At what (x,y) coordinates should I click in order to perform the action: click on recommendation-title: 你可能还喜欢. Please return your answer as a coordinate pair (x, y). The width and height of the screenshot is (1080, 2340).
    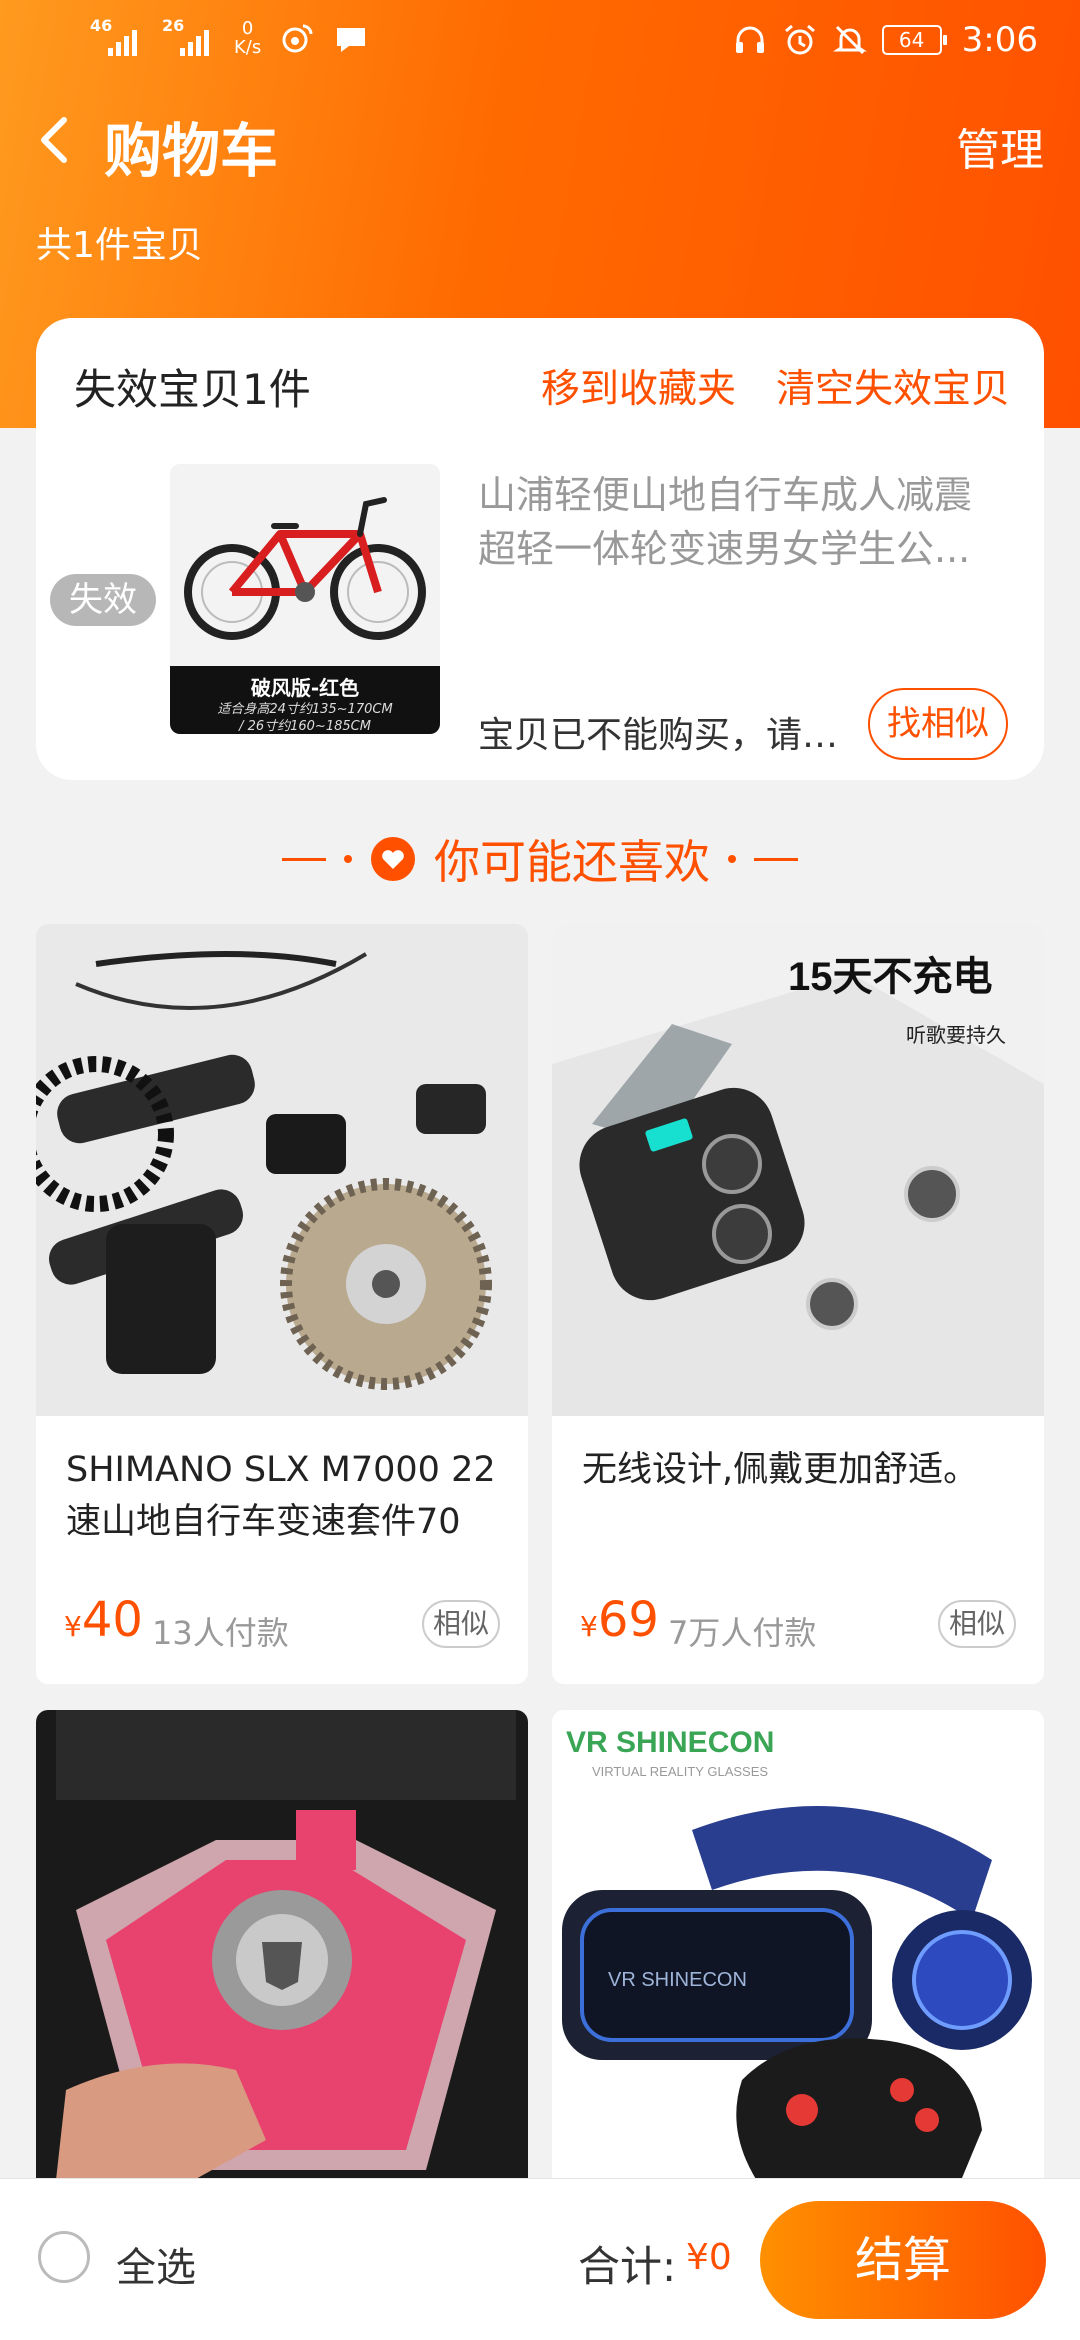
    Looking at the image, I should click on (540, 859).